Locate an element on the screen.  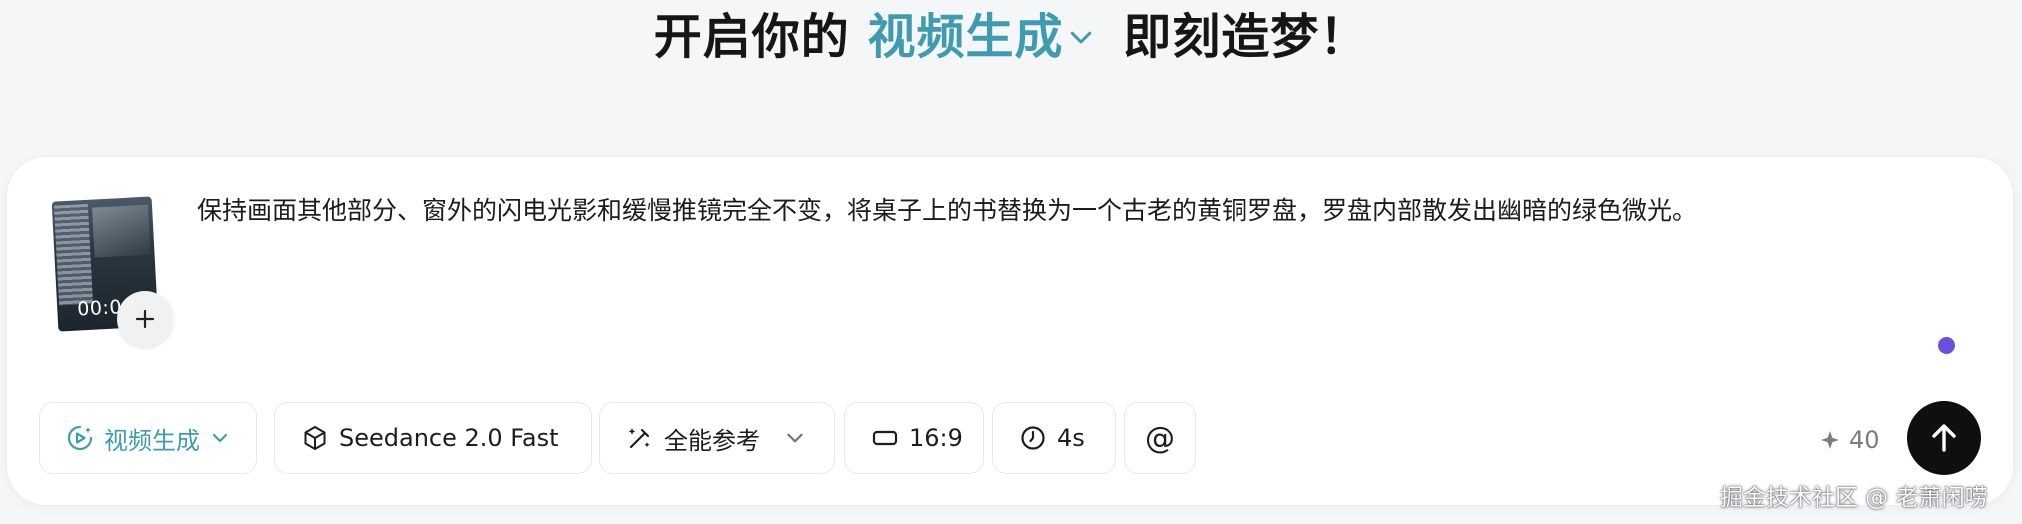
reference-media: 00:0 is located at coordinates (112, 271).